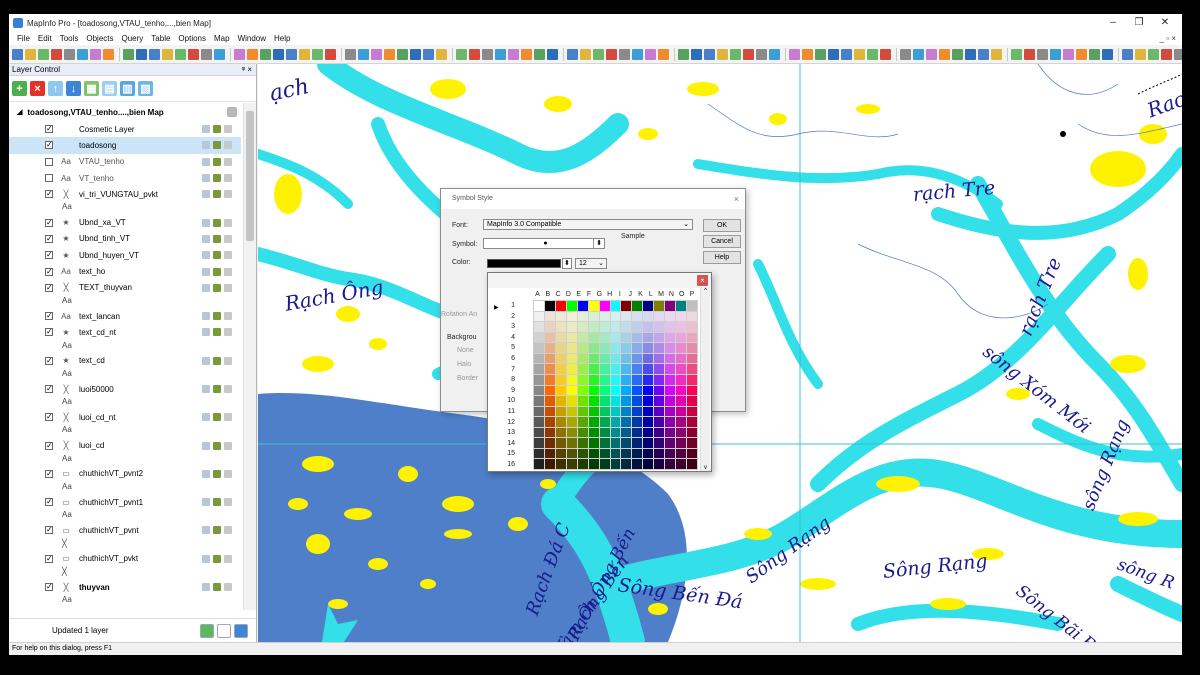 This screenshot has height=675, width=1200. Describe the element at coordinates (55, 88) in the screenshot. I see `move-up-icon: ↑` at that location.